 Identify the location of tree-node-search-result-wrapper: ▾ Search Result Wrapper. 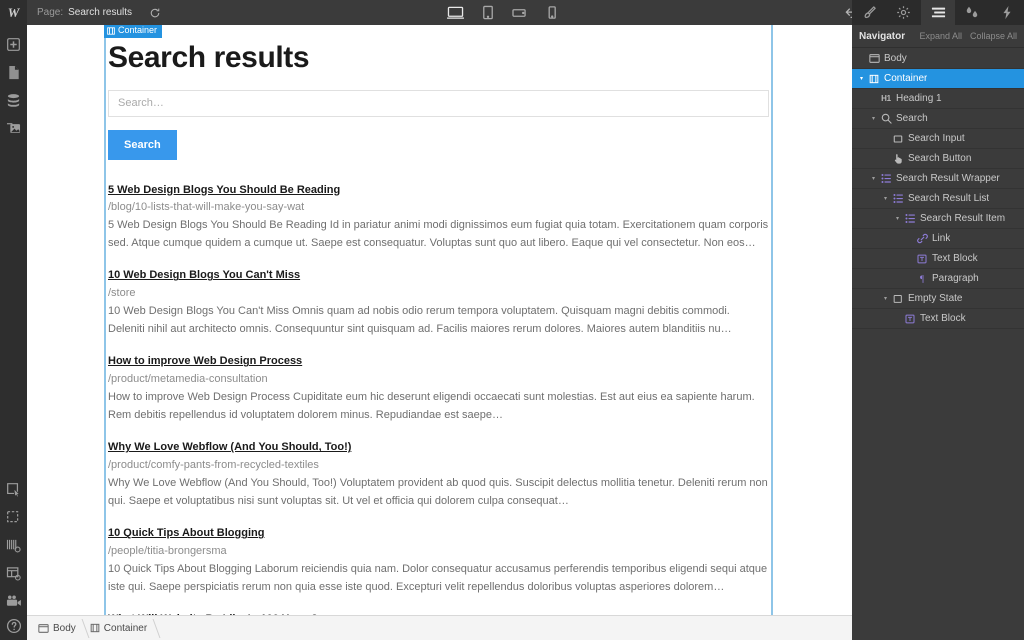
(938, 179).